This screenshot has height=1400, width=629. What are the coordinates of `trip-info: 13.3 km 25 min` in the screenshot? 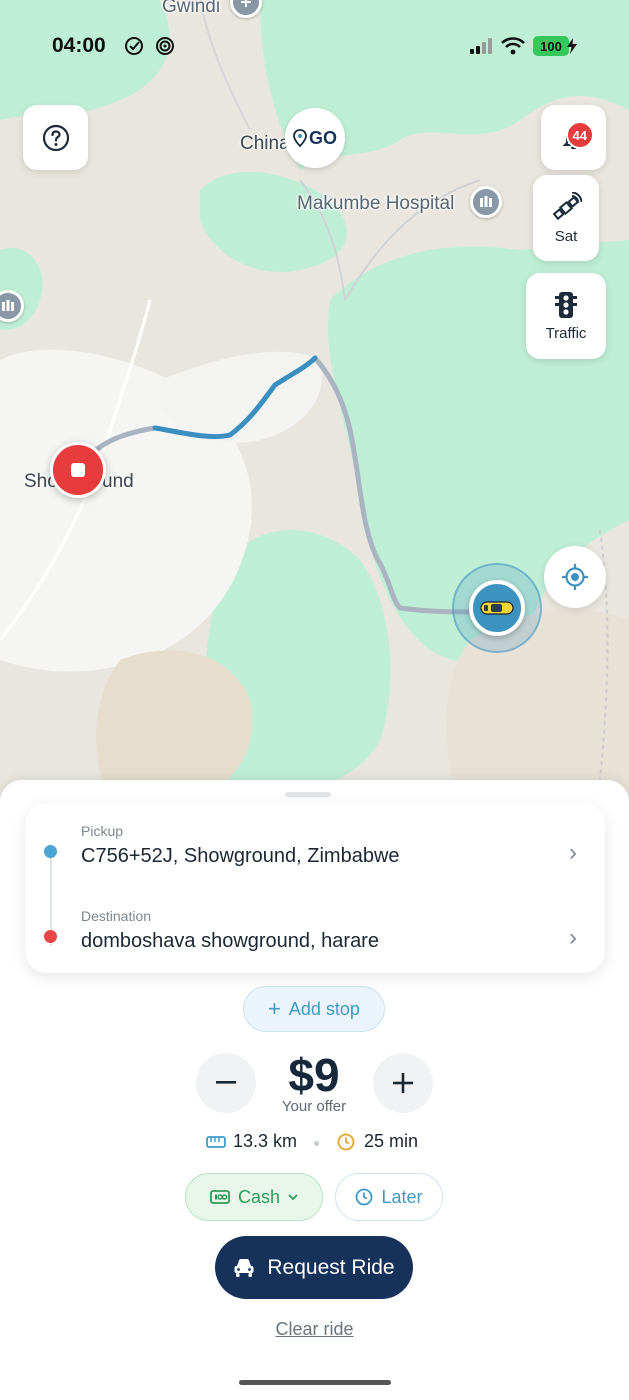 It's located at (314, 1143).